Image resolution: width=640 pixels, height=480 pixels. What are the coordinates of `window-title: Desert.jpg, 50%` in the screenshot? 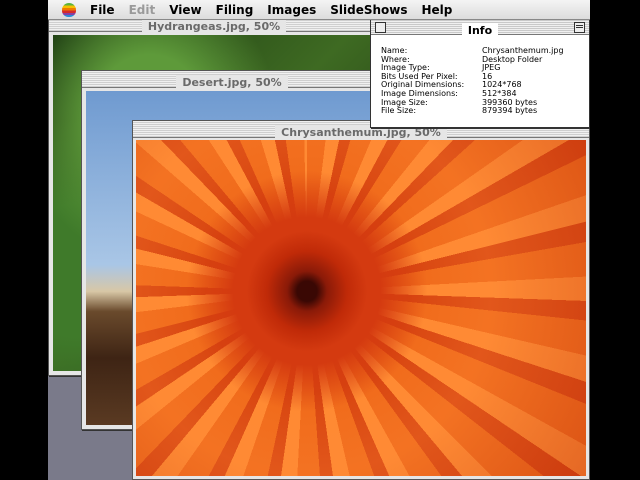 It's located at (232, 83).